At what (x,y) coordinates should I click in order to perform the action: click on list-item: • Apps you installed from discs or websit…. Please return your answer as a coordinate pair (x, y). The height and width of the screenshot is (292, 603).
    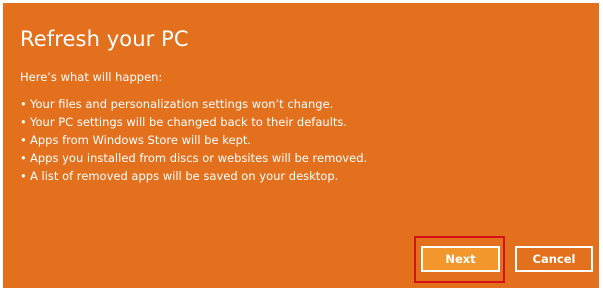
    Looking at the image, I should click on (193, 160).